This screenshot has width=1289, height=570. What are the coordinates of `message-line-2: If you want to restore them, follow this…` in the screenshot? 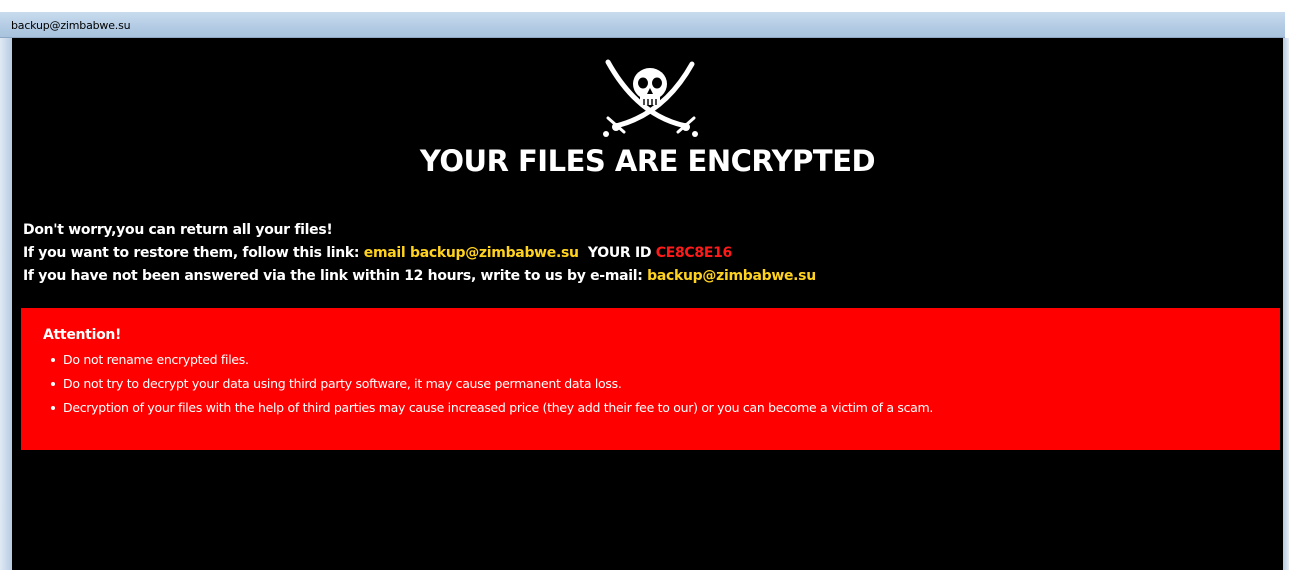 It's located at (419, 253).